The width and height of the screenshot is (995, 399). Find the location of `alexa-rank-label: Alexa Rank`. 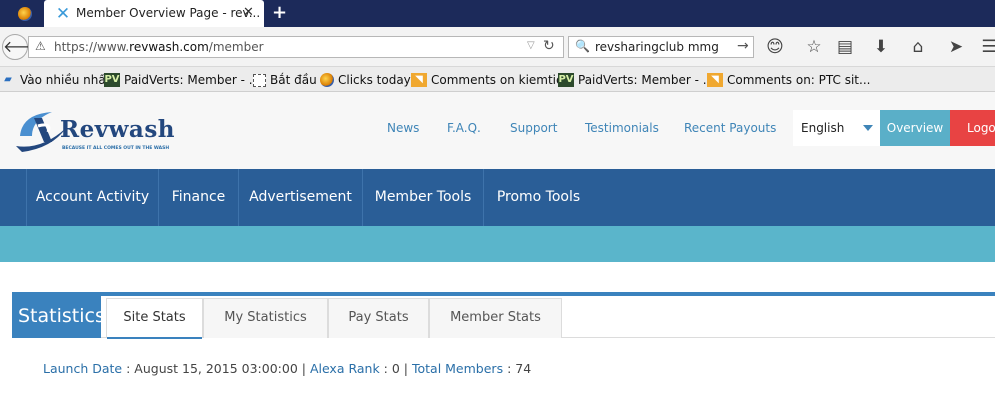

alexa-rank-label: Alexa Rank is located at coordinates (344, 368).